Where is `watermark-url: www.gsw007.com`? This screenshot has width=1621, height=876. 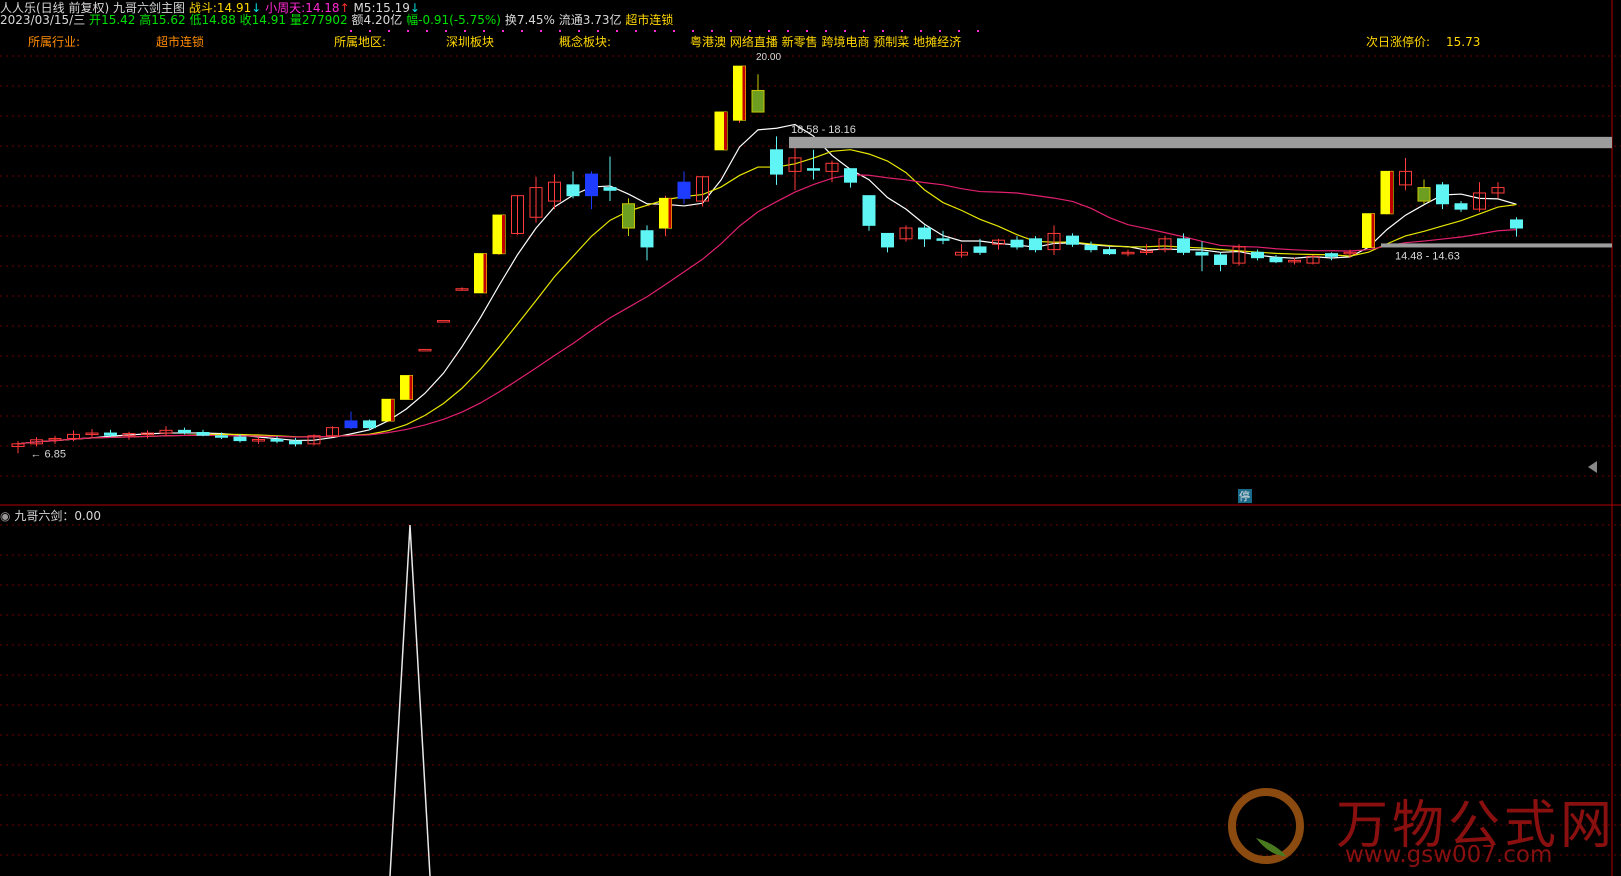
watermark-url: www.gsw007.com is located at coordinates (1449, 855).